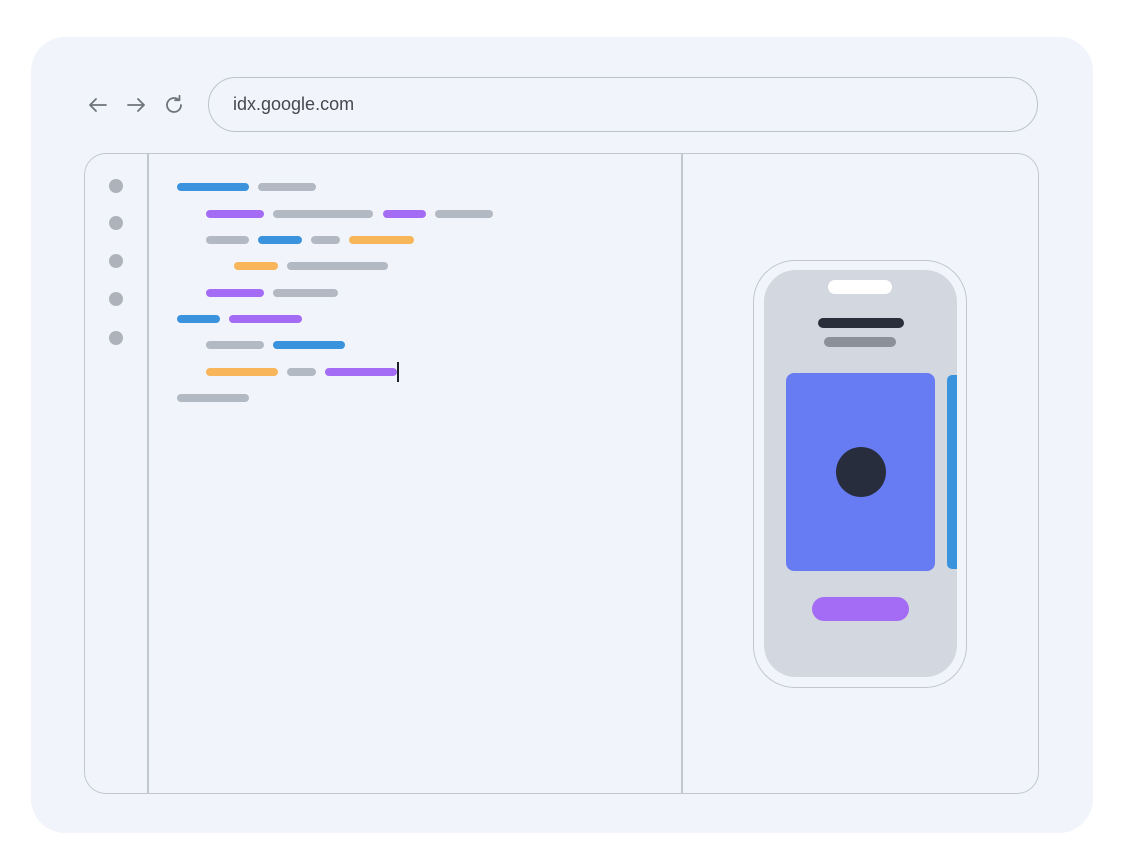  What do you see at coordinates (98, 105) in the screenshot?
I see `back-arrow-icon` at bounding box center [98, 105].